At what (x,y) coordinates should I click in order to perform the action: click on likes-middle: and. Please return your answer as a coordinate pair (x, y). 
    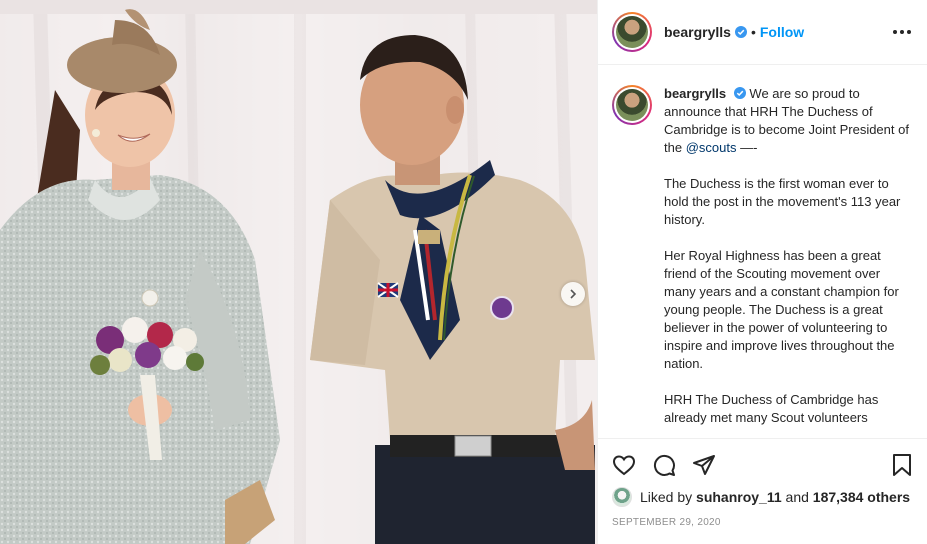
    Looking at the image, I should click on (797, 497).